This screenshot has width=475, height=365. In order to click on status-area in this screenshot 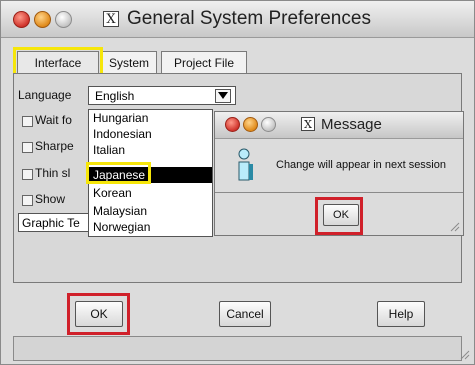, I will do `click(237, 348)`.